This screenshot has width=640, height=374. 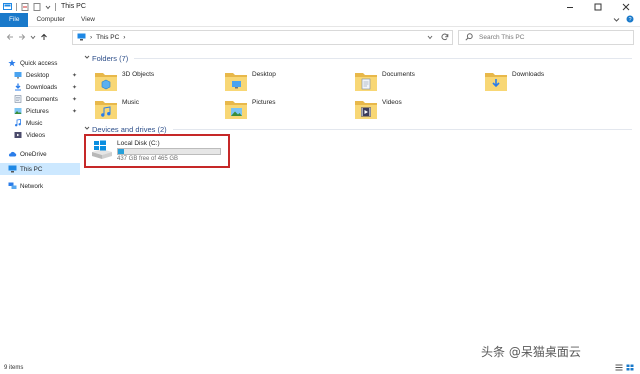 I want to click on tab-view: View, so click(x=88, y=20).